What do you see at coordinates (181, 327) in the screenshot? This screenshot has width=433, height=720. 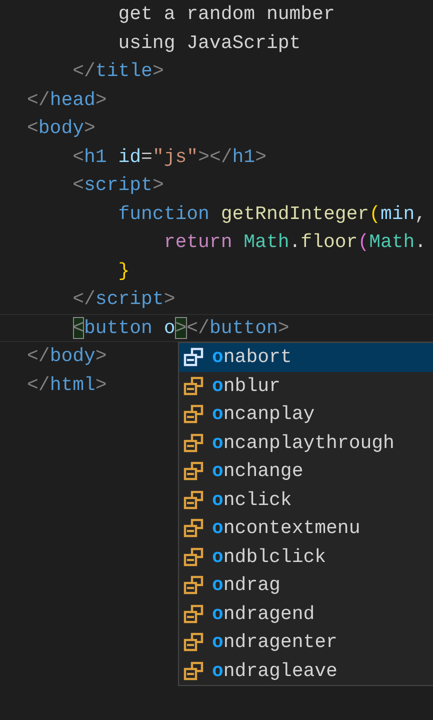 I see `code-line: <button o></button>` at bounding box center [181, 327].